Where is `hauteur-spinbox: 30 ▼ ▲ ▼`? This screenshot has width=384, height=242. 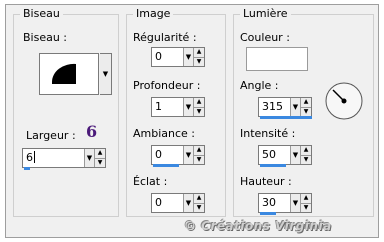
hauteur-spinbox: 30 ▼ ▲ ▼ is located at coordinates (285, 203).